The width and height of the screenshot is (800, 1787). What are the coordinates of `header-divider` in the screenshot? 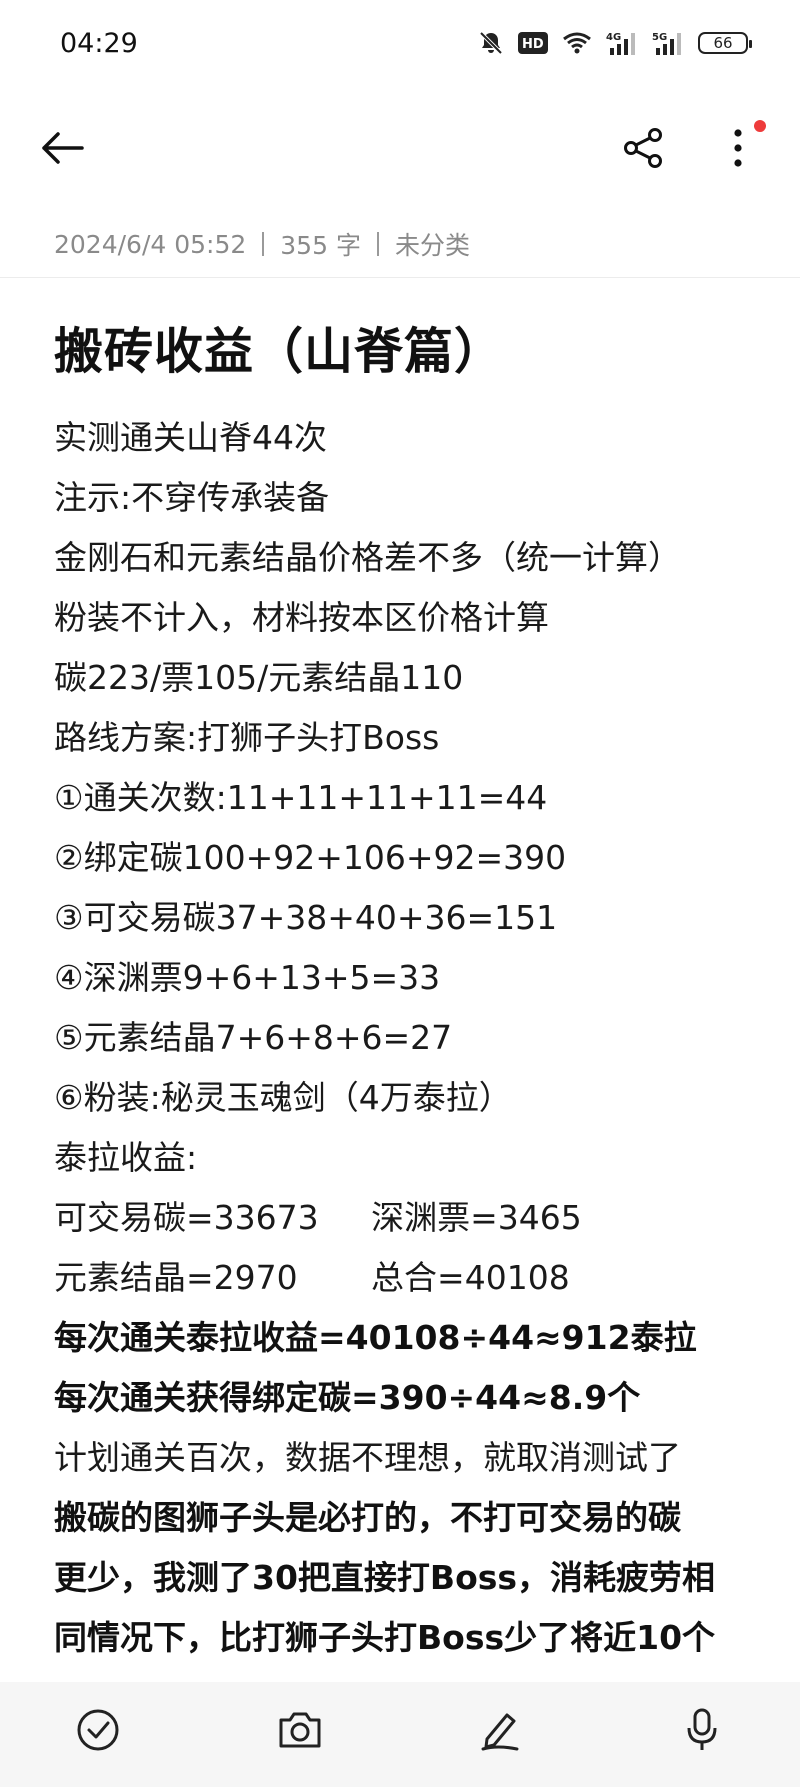 It's located at (400, 277).